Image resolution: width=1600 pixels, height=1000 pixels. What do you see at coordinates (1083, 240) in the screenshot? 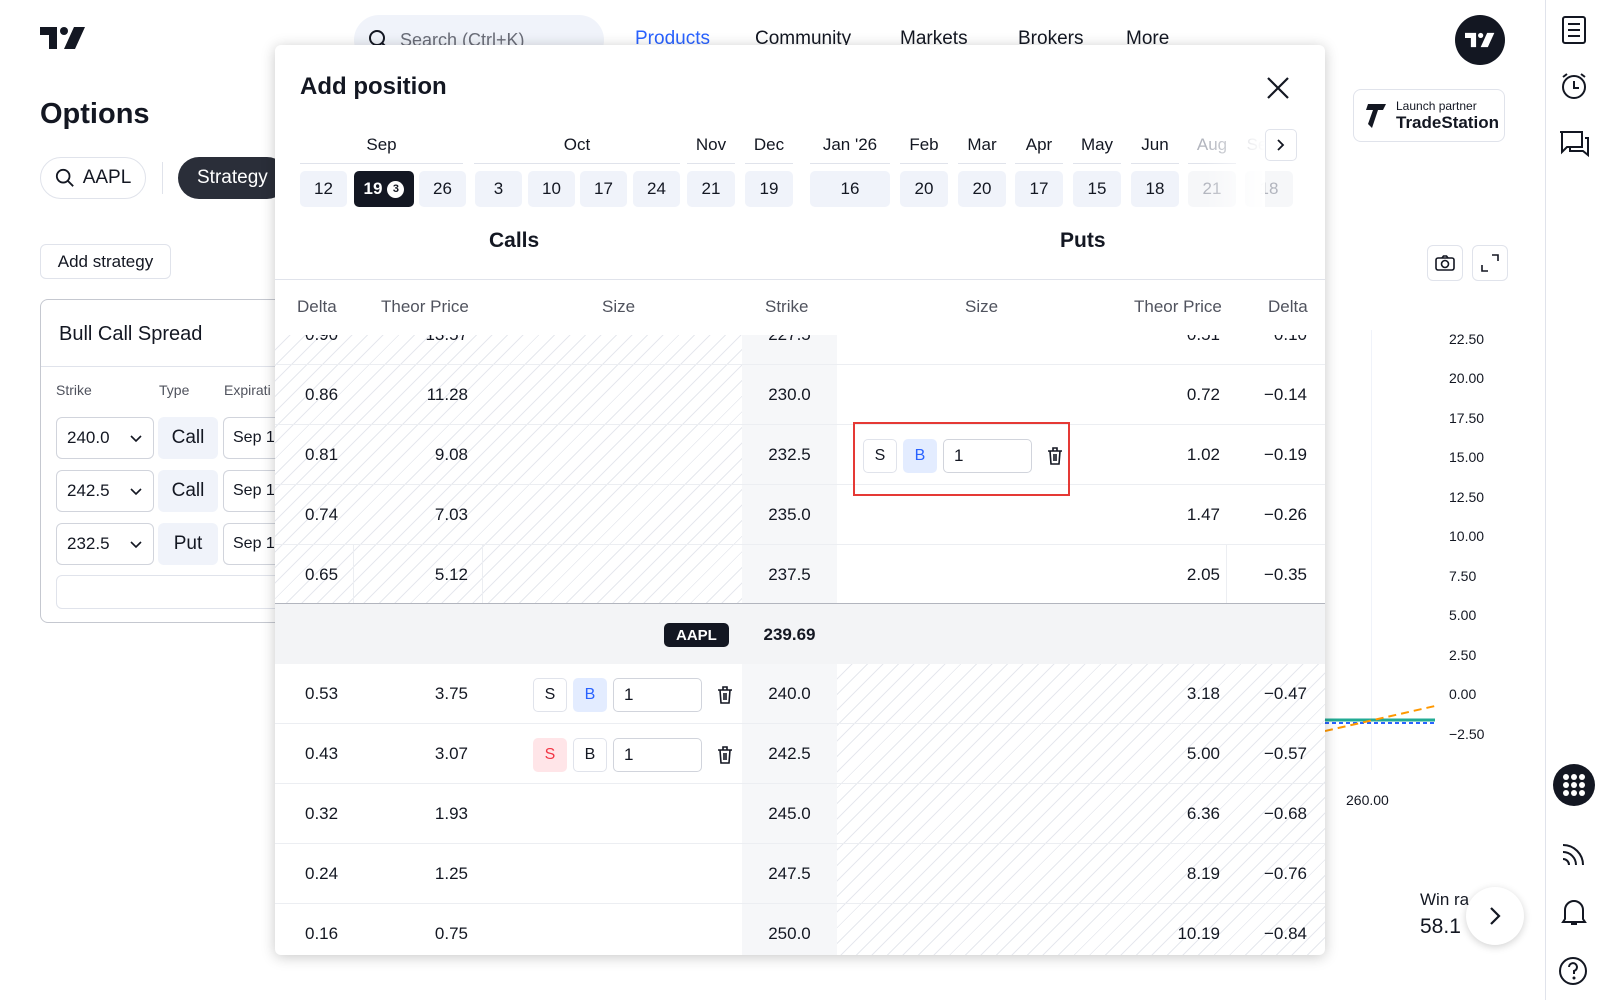
I see `puts-header: Puts` at bounding box center [1083, 240].